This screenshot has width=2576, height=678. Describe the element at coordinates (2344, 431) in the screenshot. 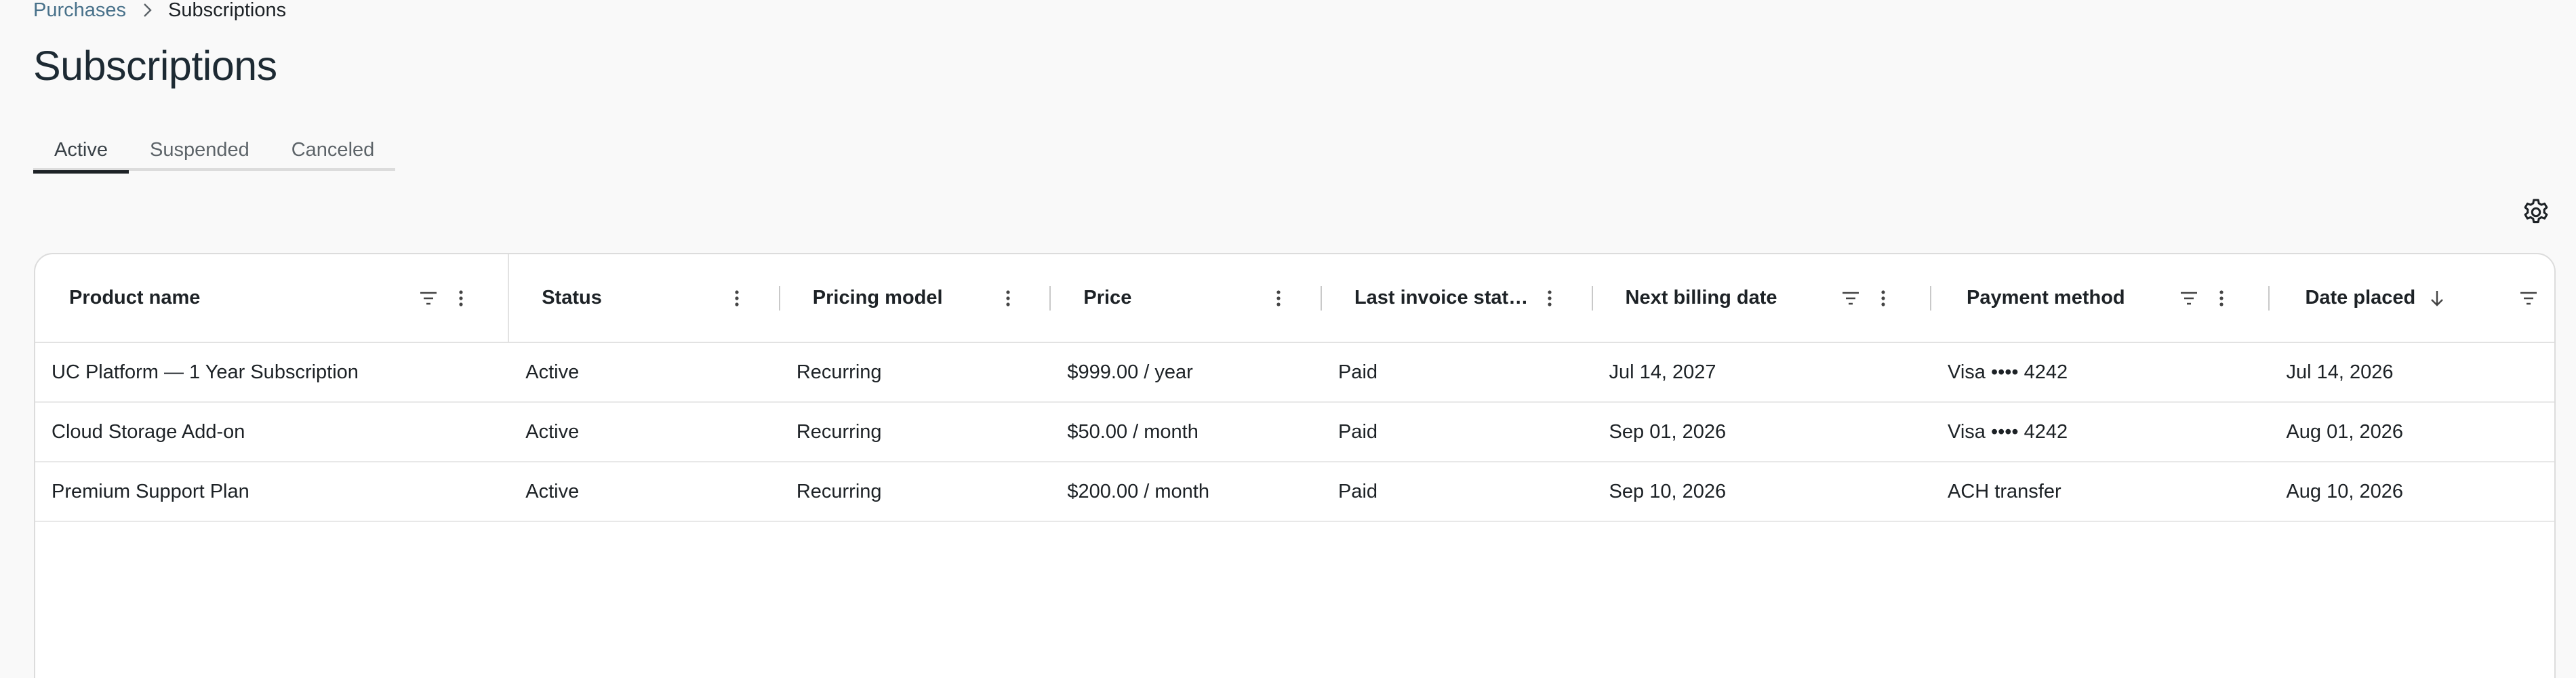

I see `cell-date-placed: Aug 01, 2026` at that location.